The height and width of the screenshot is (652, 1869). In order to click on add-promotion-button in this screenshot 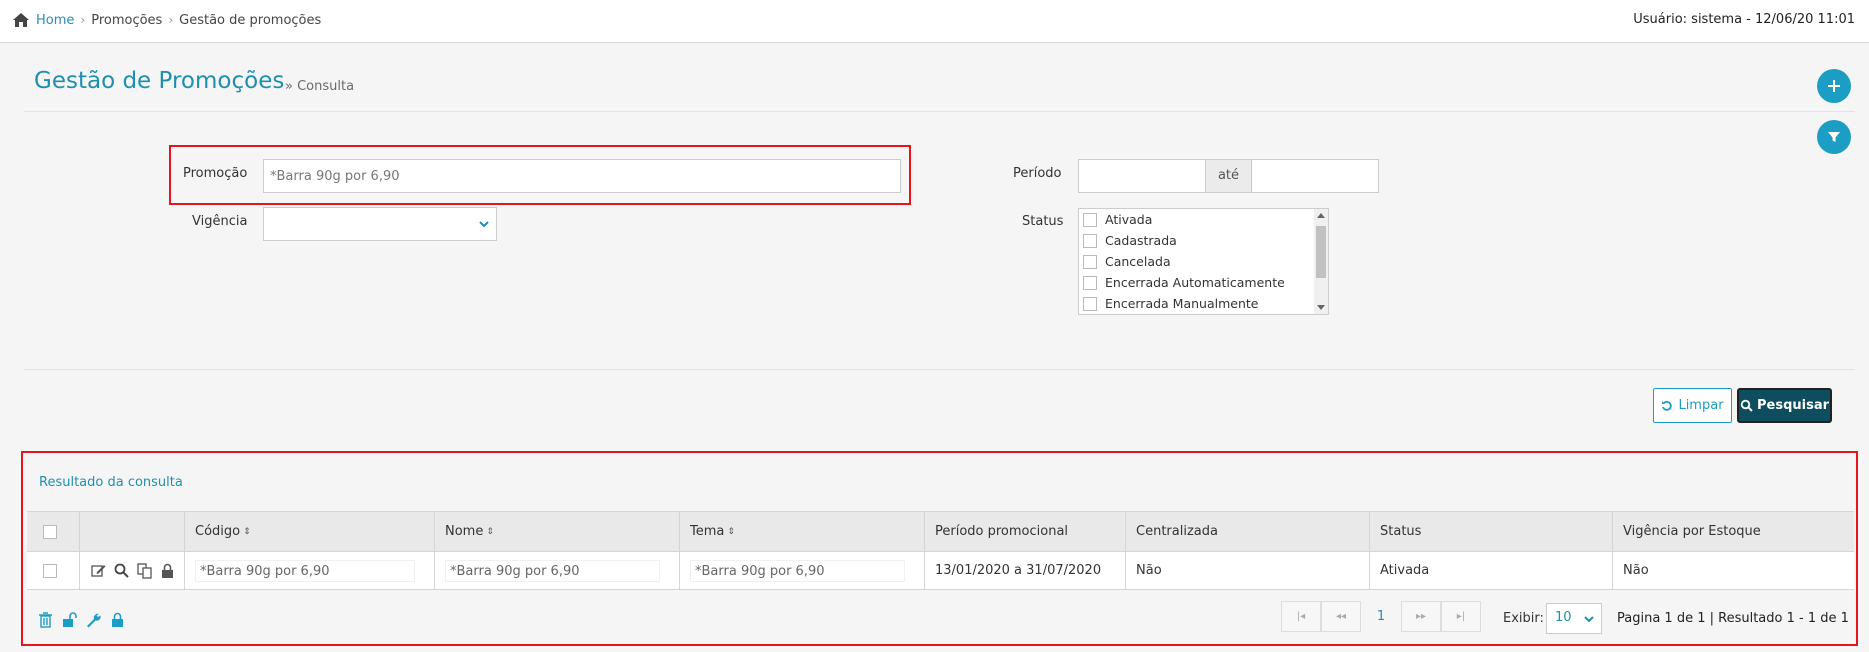, I will do `click(1834, 86)`.